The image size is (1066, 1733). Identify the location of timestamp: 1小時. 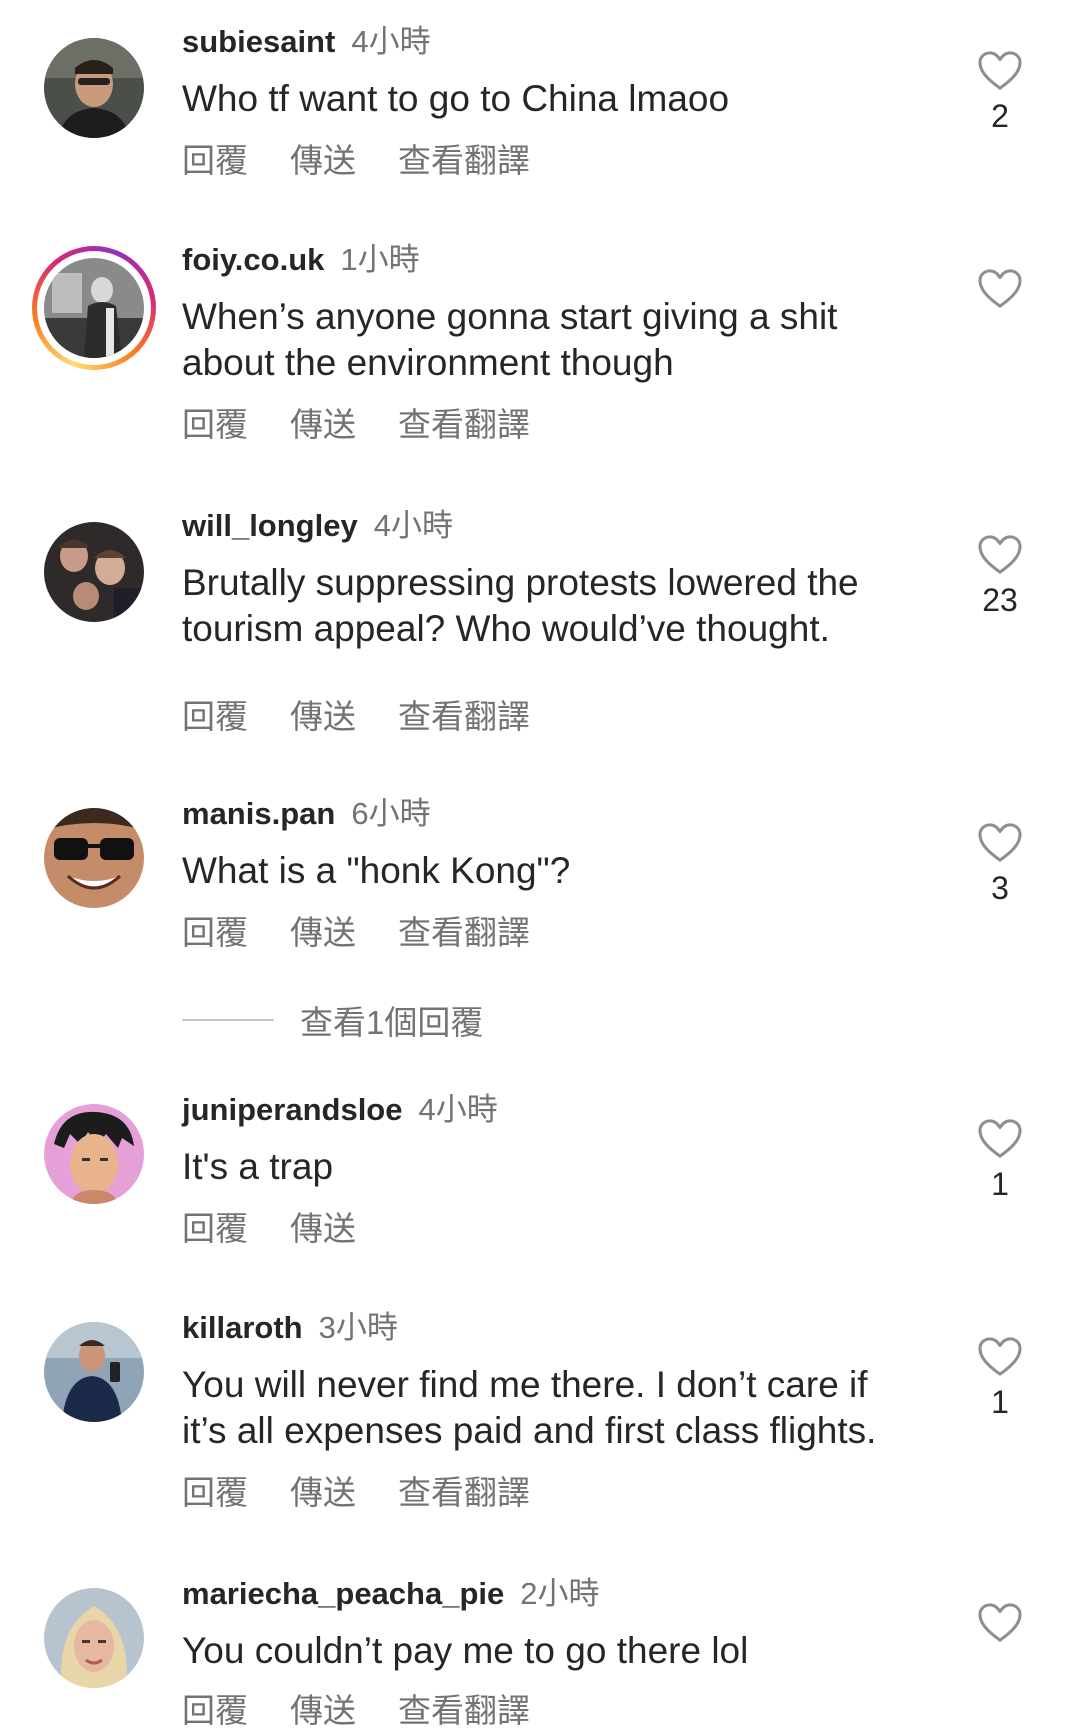
(380, 259).